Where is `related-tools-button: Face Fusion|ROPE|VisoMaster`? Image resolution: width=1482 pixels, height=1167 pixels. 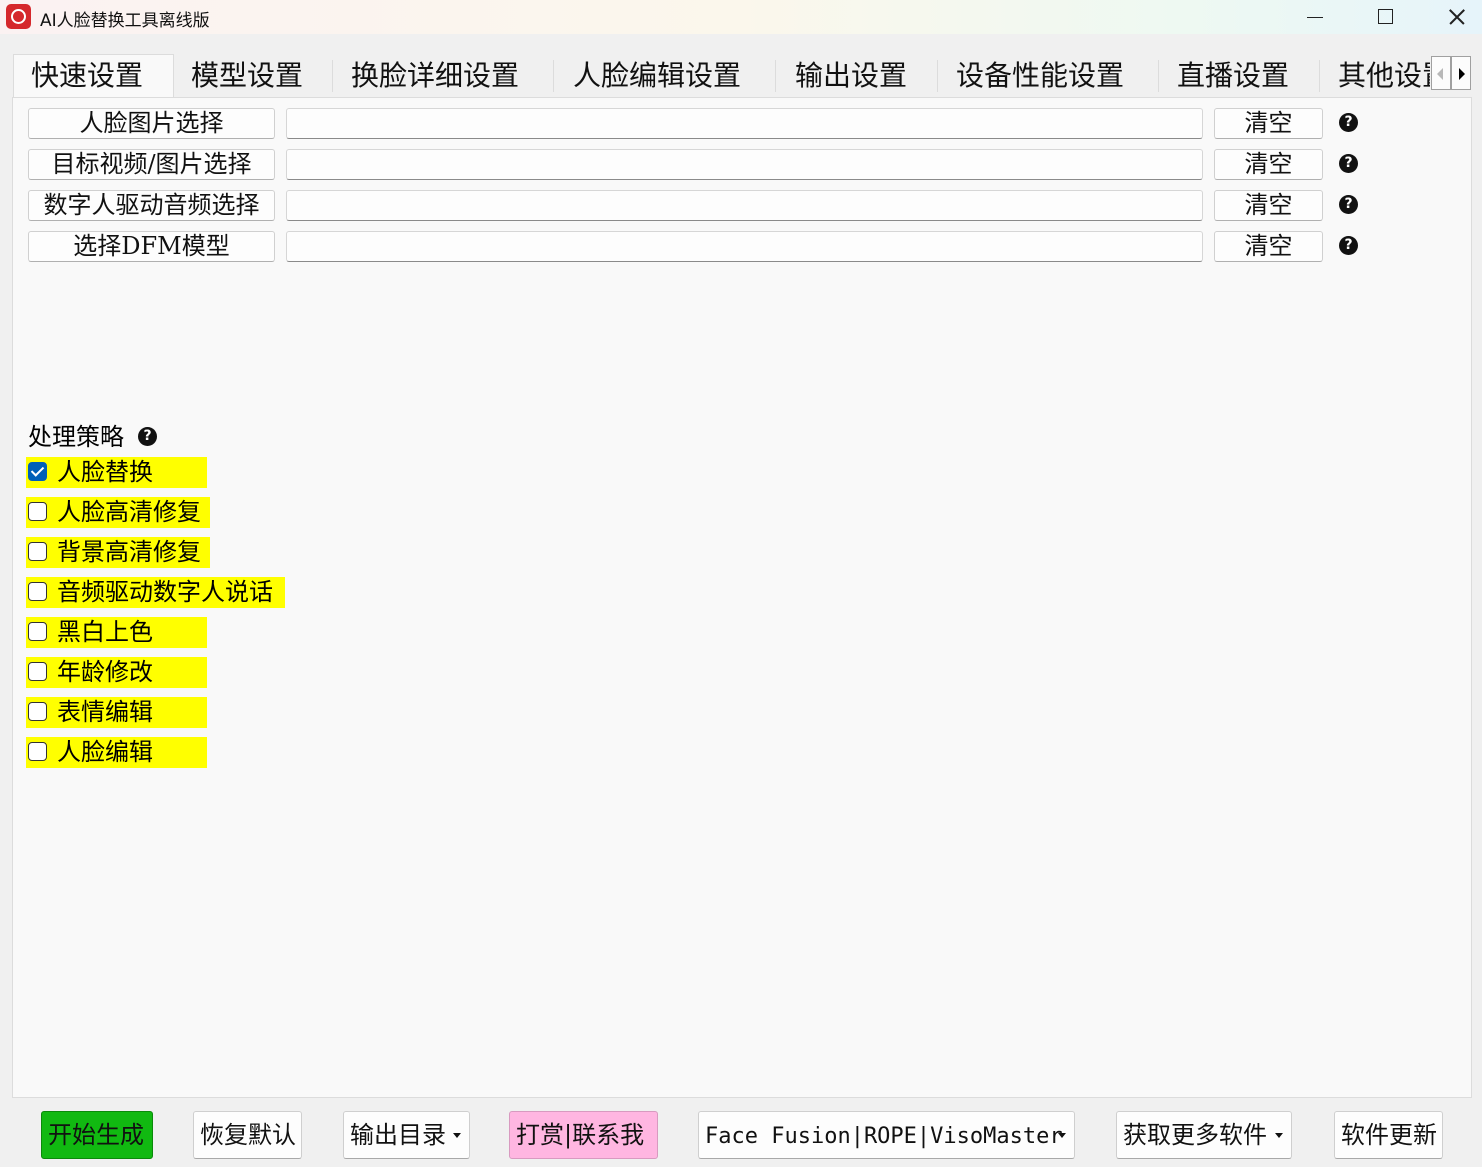 related-tools-button: Face Fusion|ROPE|VisoMaster is located at coordinates (886, 1135).